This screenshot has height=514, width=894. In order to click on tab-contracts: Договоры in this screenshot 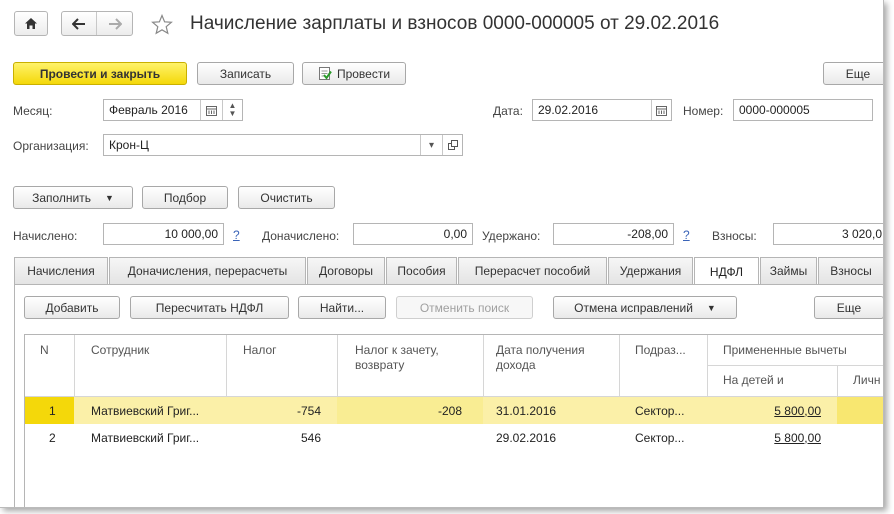, I will do `click(346, 270)`.